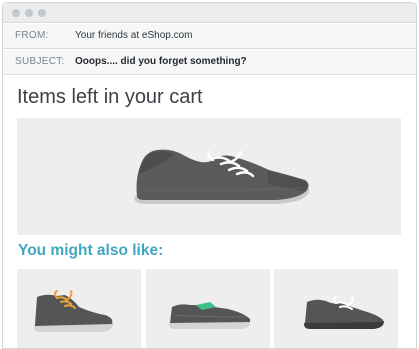  I want to click on from-value: Your friends at eShop.com, so click(134, 35).